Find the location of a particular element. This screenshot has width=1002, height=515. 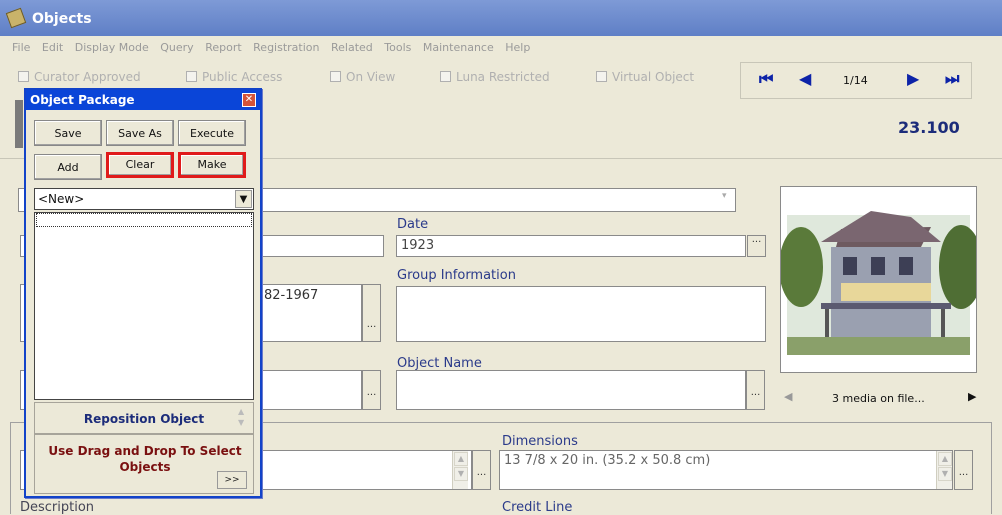

clear-button: Clear is located at coordinates (140, 165).